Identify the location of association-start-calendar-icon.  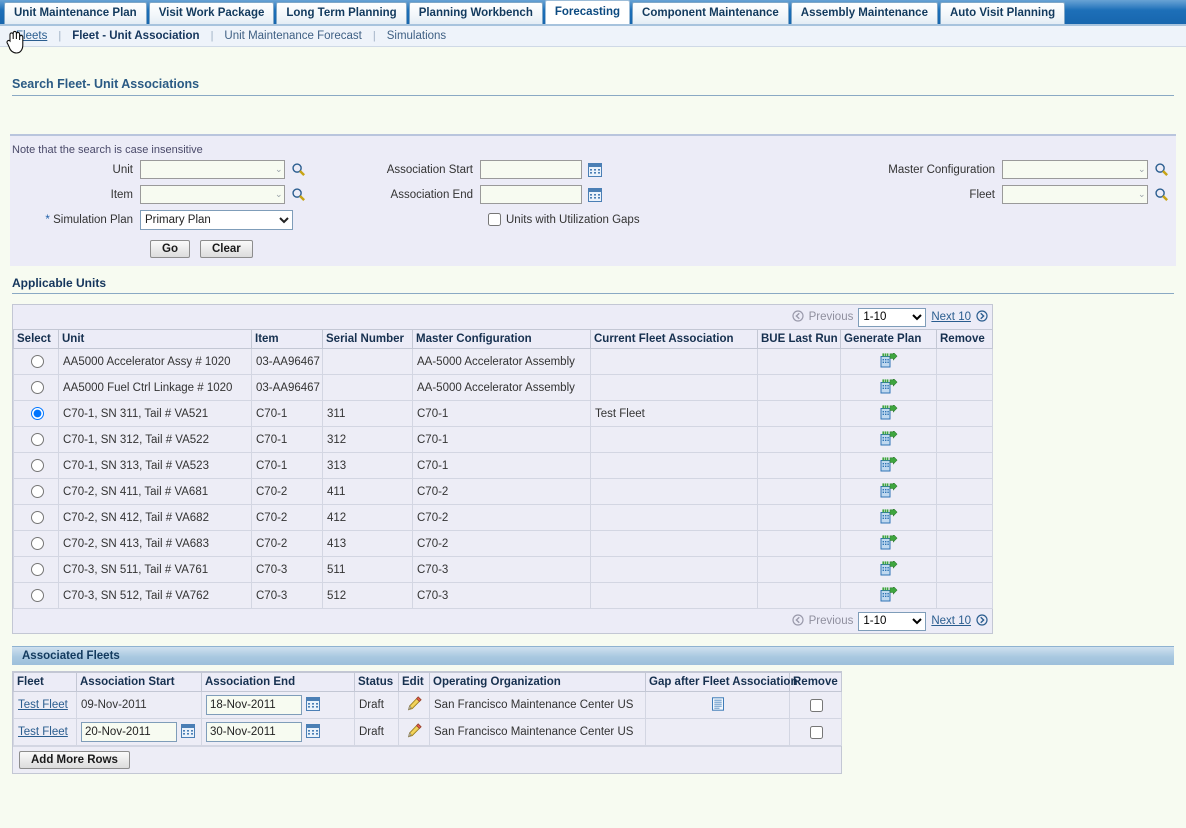
(595, 169).